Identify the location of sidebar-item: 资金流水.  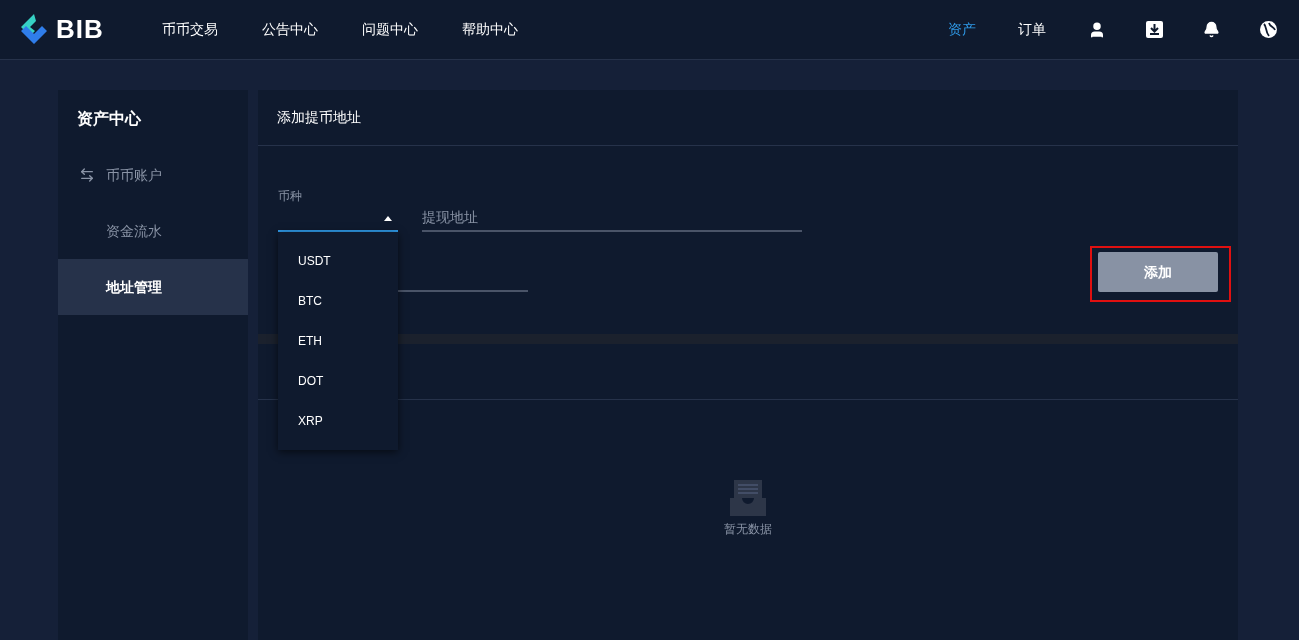
(153, 231).